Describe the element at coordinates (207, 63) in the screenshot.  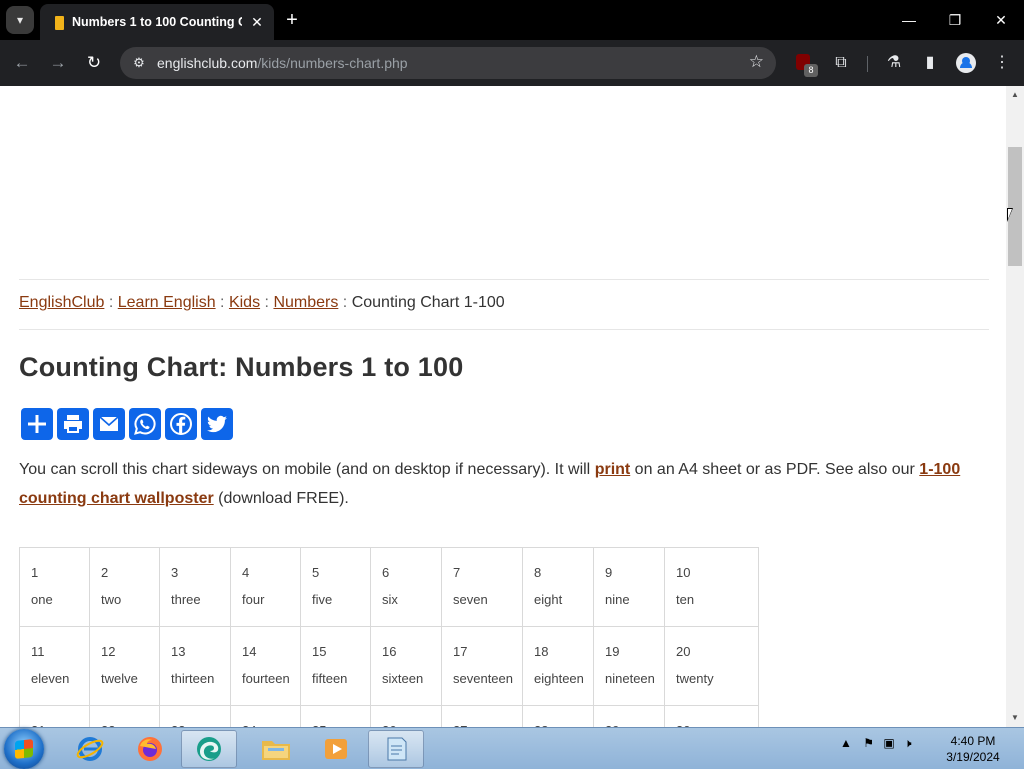
I see `url-host: englishclub.com` at that location.